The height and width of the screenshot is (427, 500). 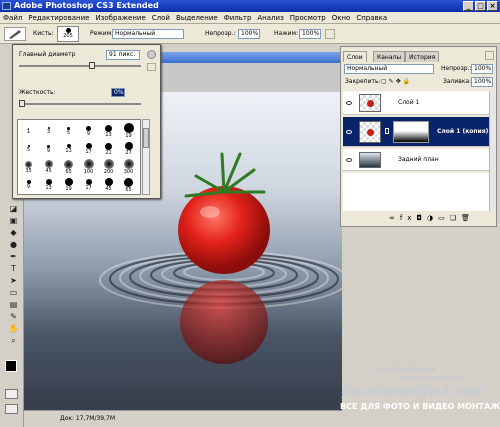 What do you see at coordinates (108, 167) in the screenshot?
I see `brush-preset: 200` at bounding box center [108, 167].